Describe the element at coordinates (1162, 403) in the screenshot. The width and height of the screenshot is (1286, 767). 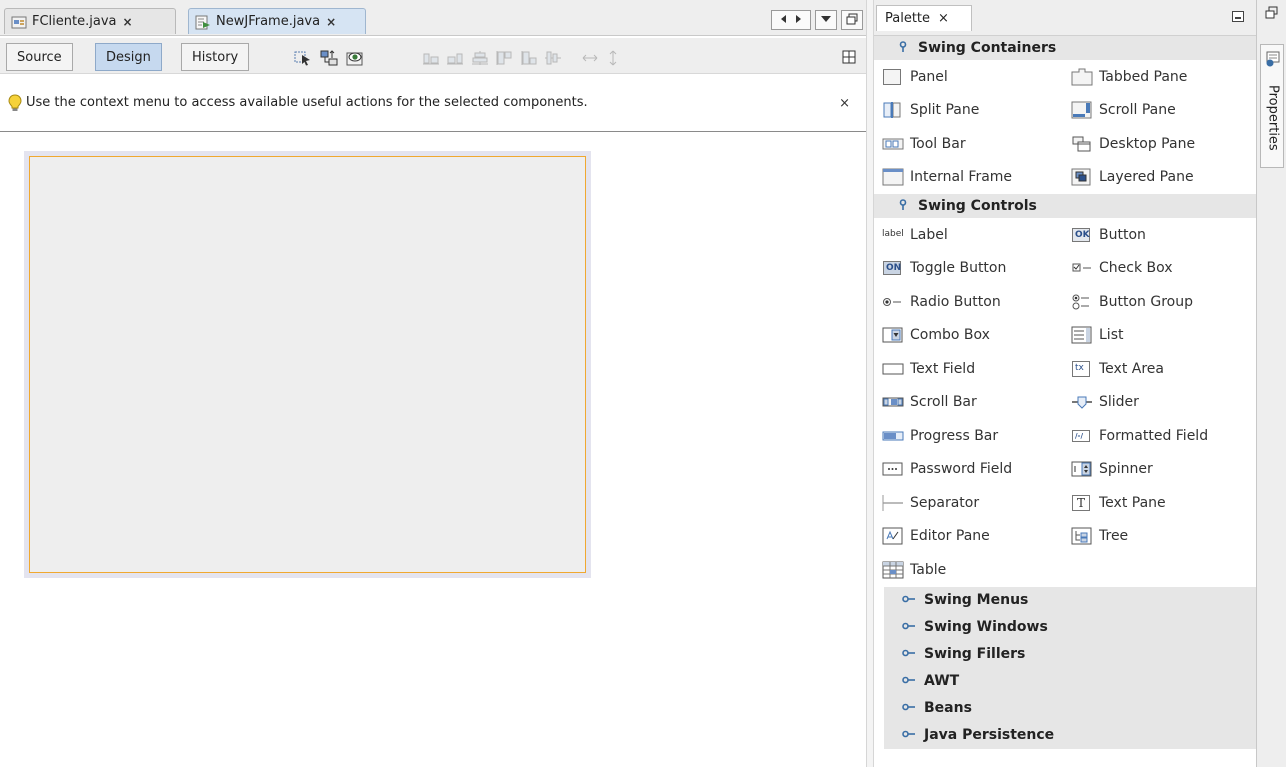
I see `palette-item-slider: Slider` at that location.